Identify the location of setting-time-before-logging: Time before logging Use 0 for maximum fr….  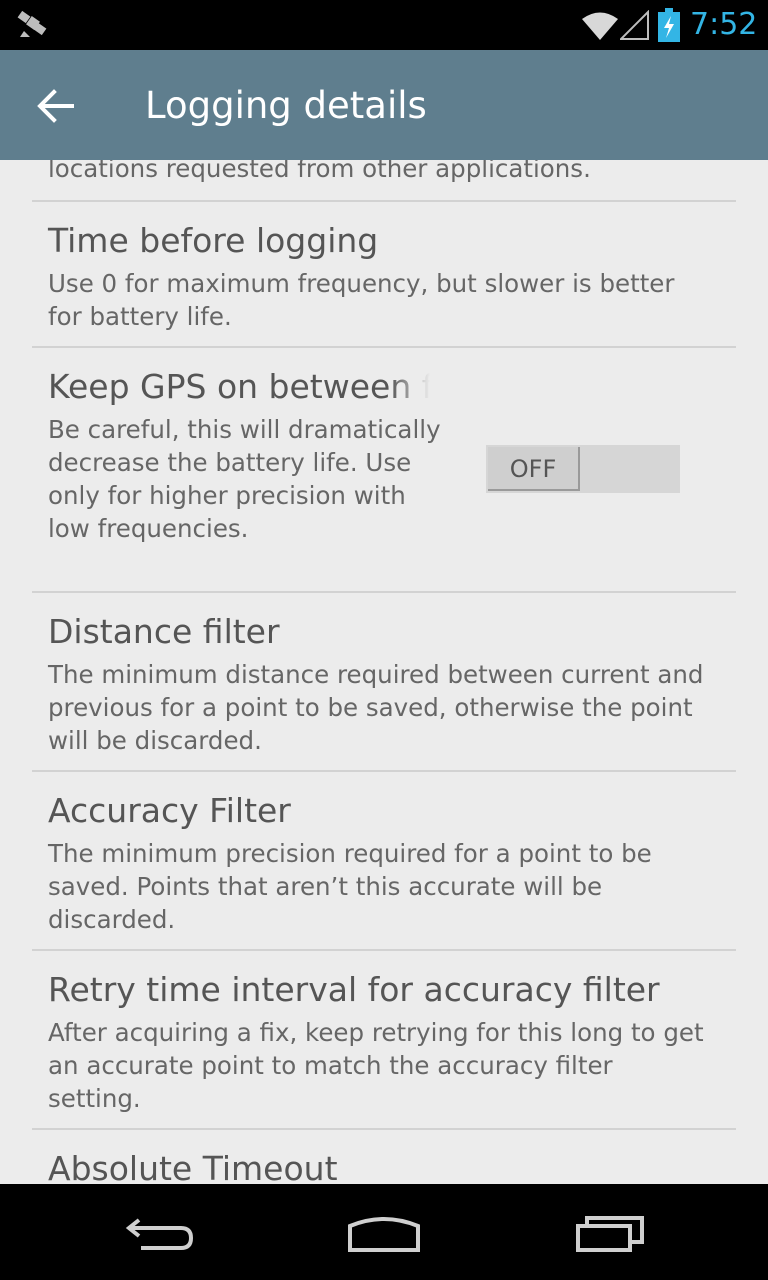
(384, 274).